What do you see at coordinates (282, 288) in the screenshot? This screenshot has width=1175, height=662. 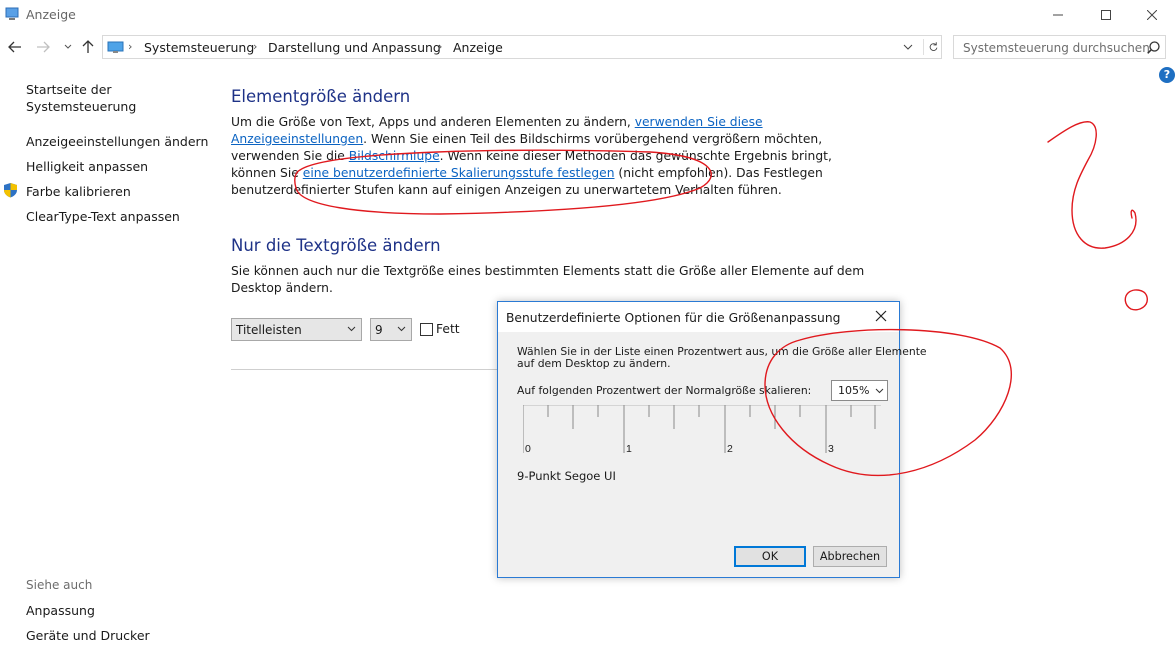 I see `paragraph-line: Desktop ändern.` at bounding box center [282, 288].